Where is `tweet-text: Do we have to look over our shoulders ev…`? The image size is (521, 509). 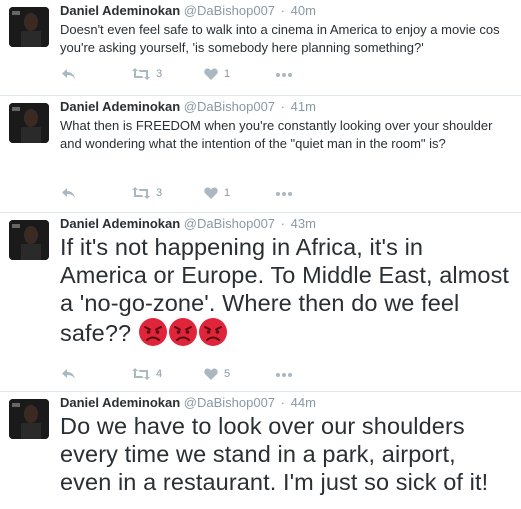
tweet-text: Do we have to look over our shoulders ev… is located at coordinates (274, 454).